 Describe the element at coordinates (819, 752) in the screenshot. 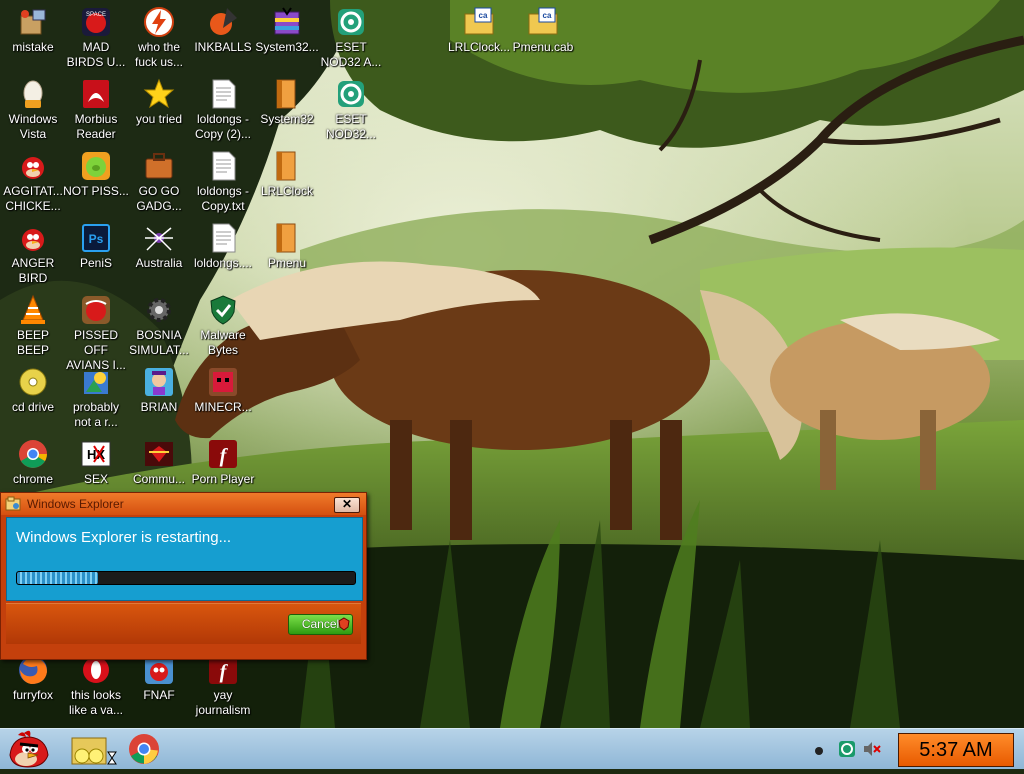

I see `tray-dot-icon` at that location.